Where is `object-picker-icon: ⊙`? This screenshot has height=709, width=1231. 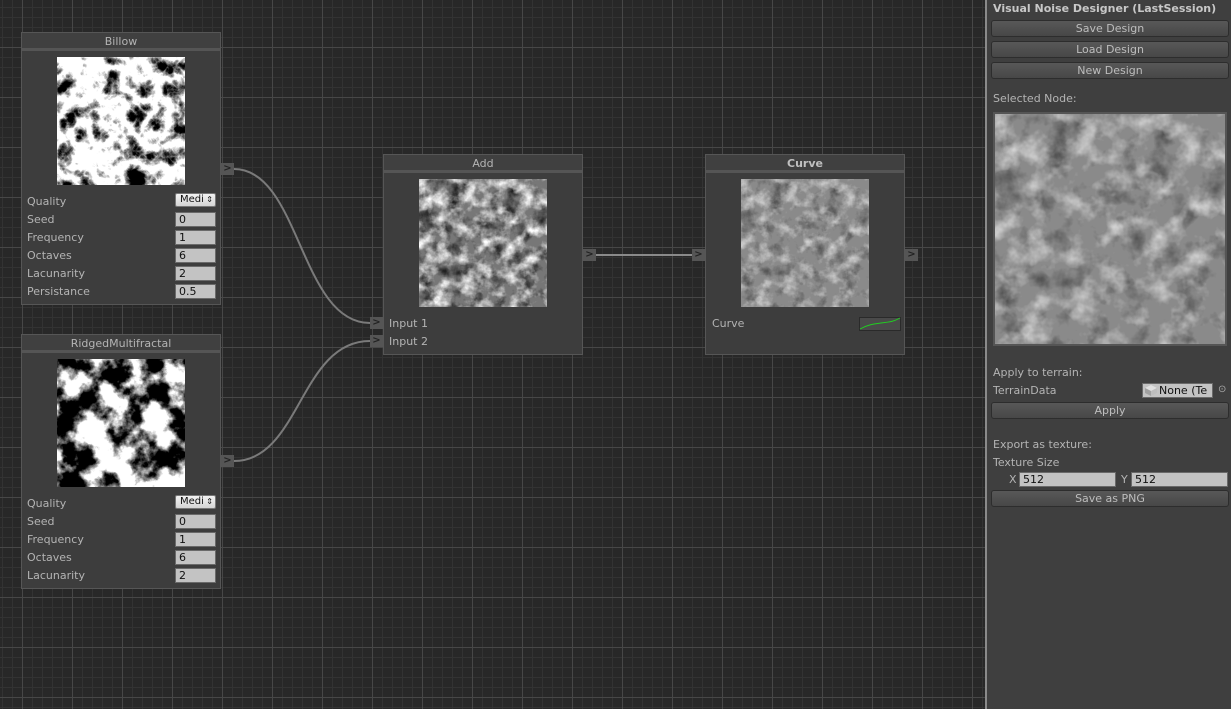 object-picker-icon: ⊙ is located at coordinates (1222, 389).